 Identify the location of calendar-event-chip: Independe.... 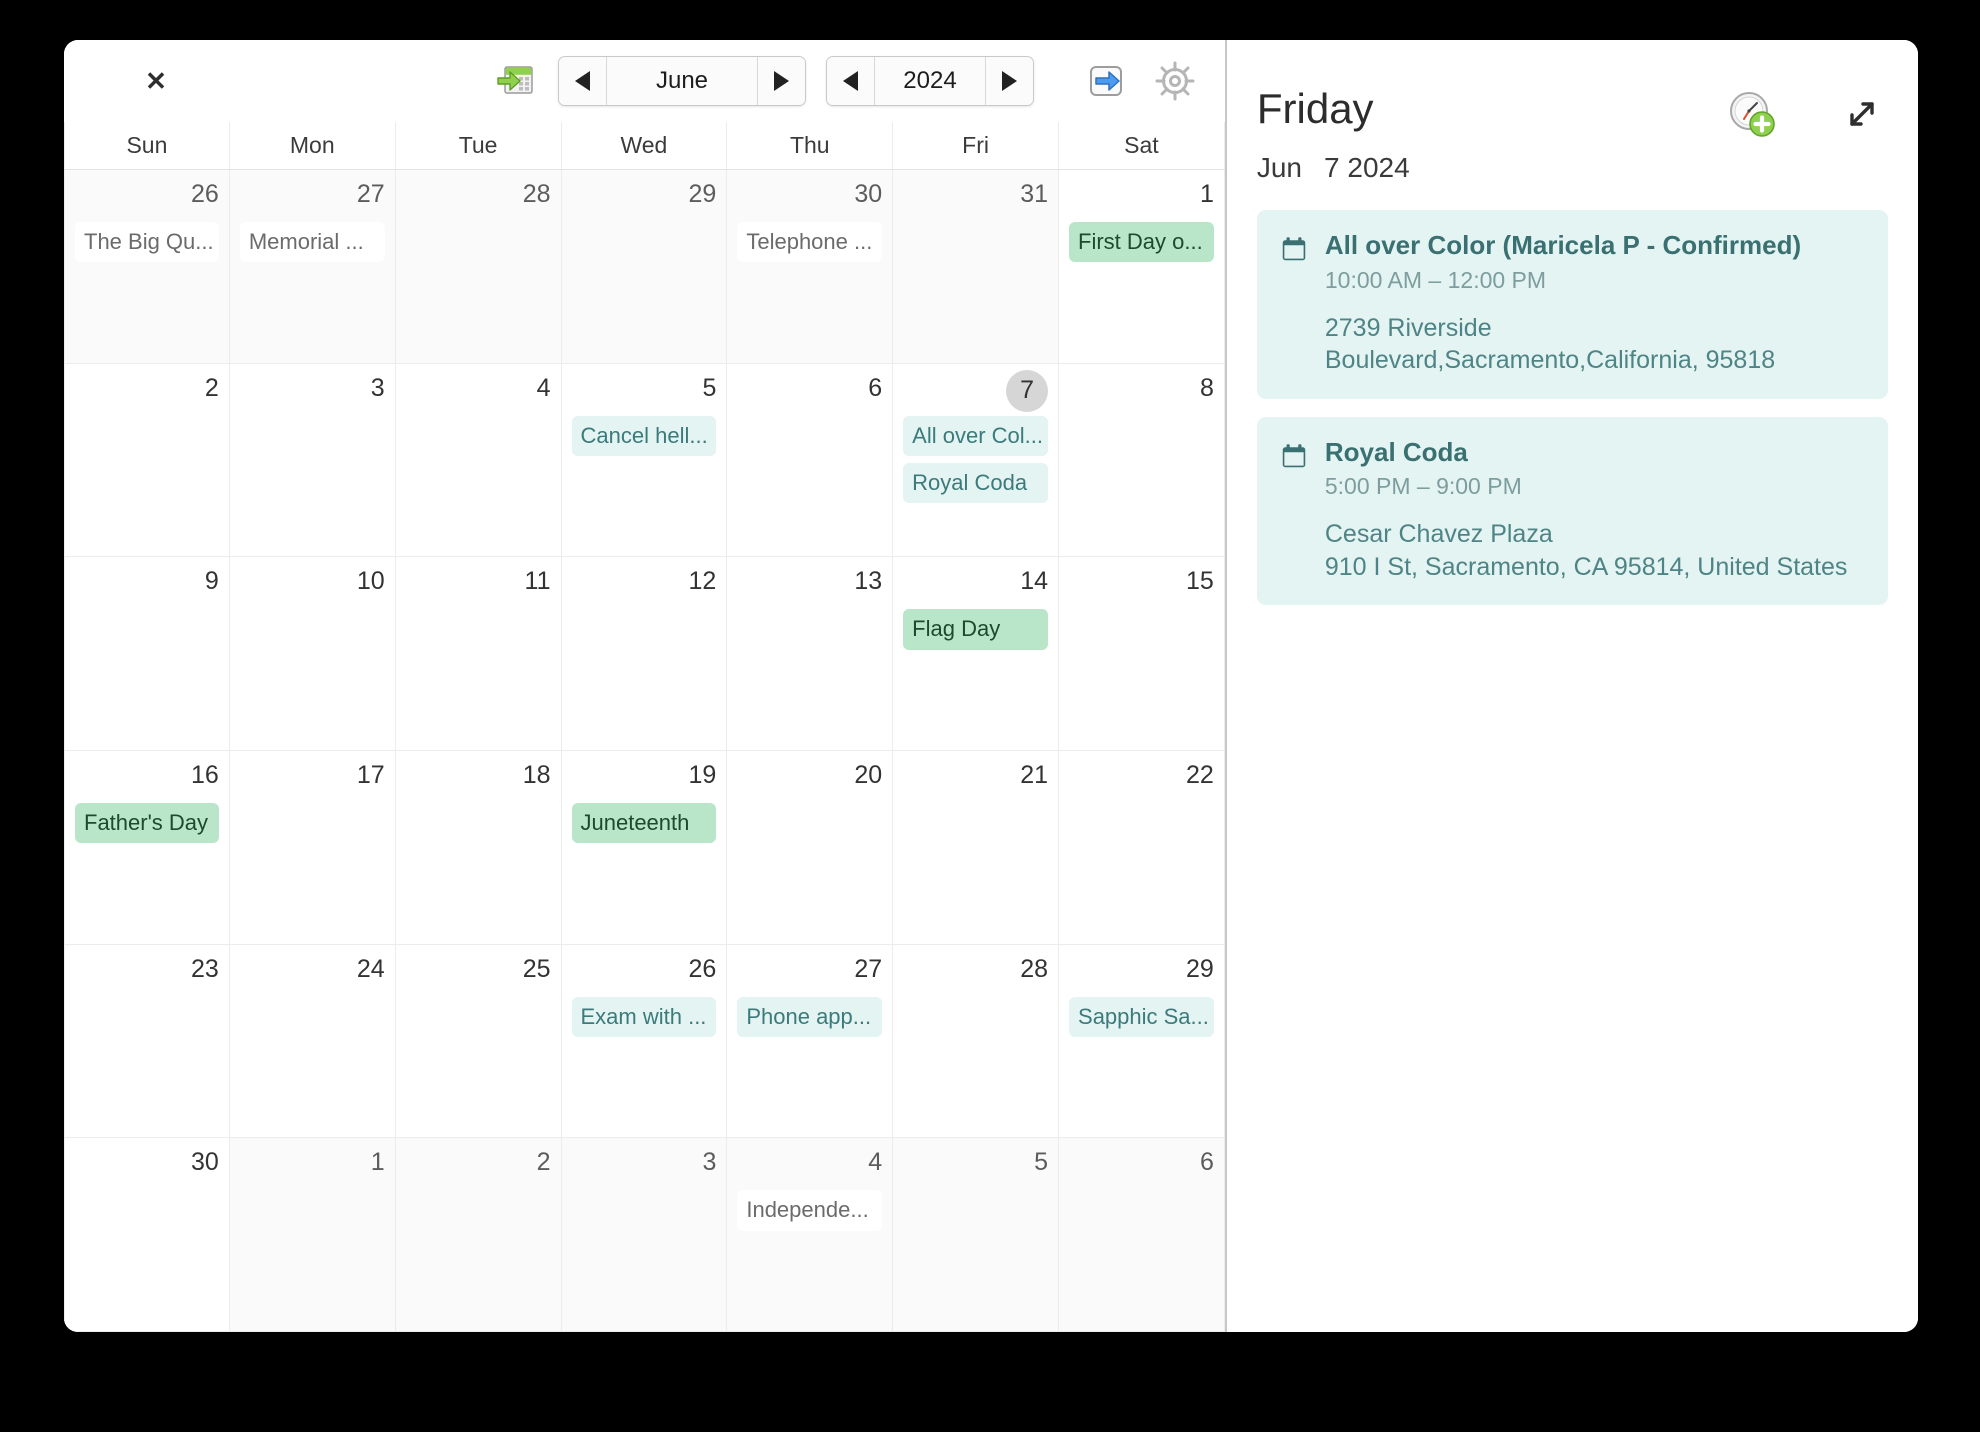
(810, 1210).